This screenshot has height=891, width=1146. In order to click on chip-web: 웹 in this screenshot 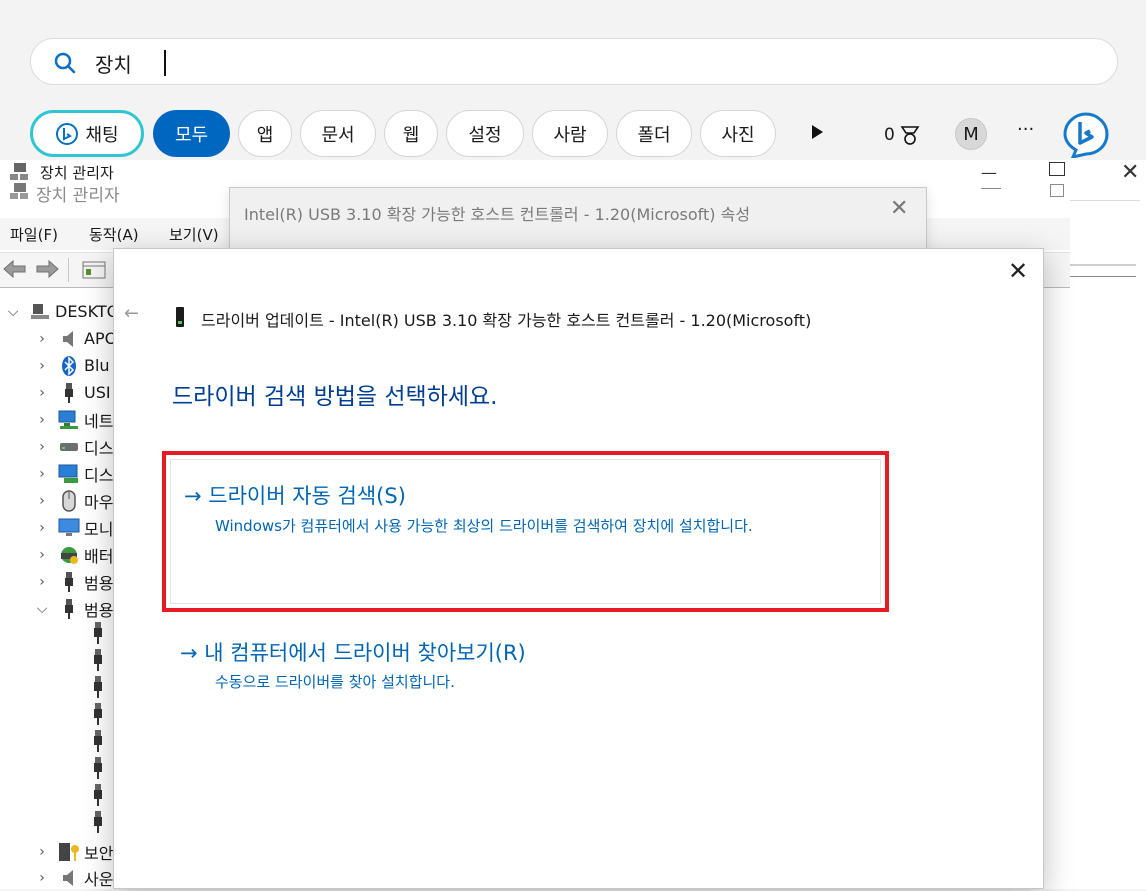, I will do `click(411, 133)`.